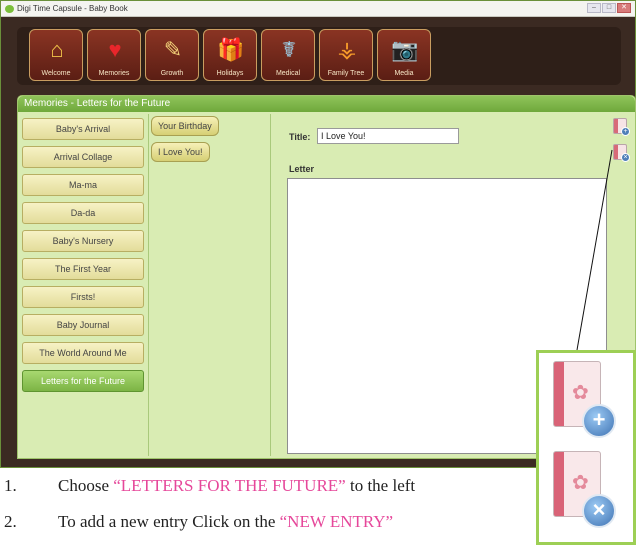 The width and height of the screenshot is (636, 545). I want to click on icon-callout: ✿ + ✿ ×, so click(586, 447).